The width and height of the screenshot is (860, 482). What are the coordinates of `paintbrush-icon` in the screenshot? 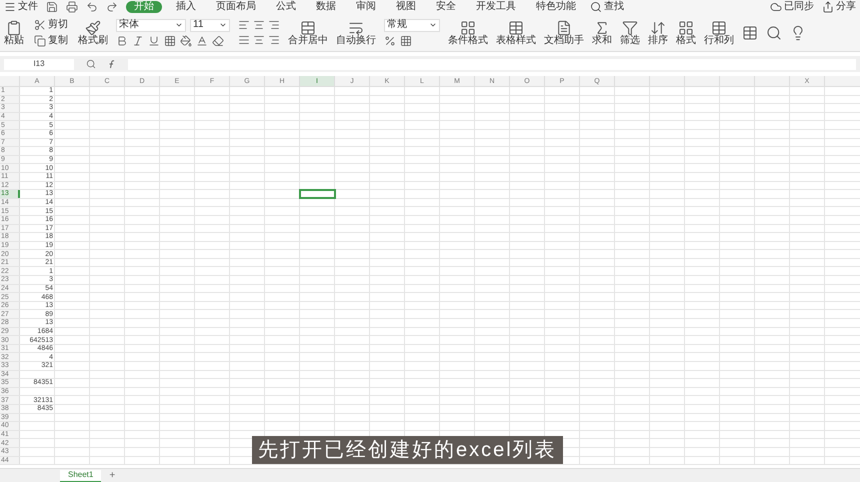 It's located at (93, 28).